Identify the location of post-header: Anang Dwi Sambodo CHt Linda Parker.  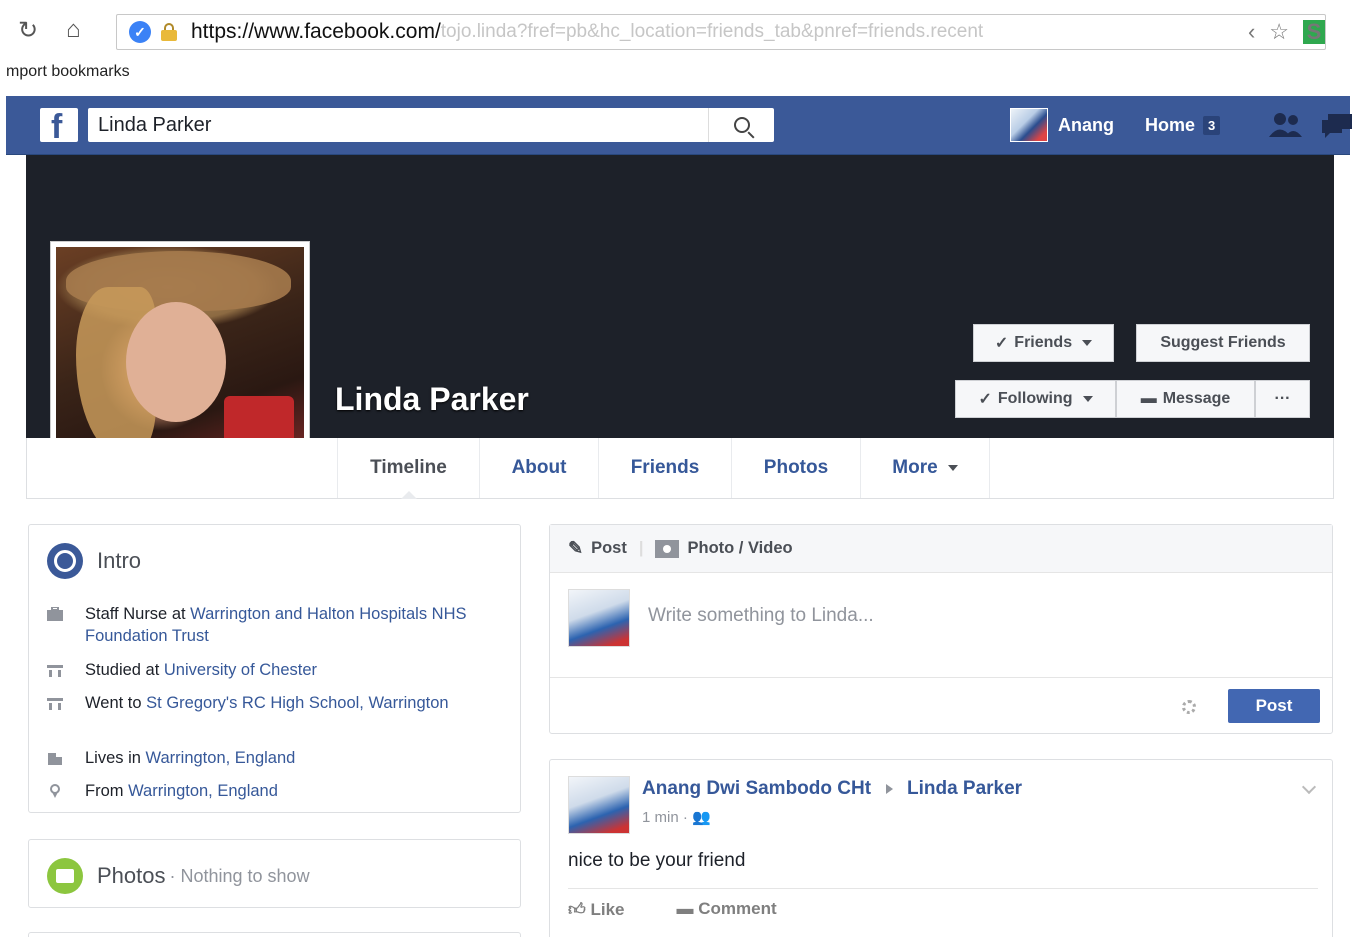
(832, 789).